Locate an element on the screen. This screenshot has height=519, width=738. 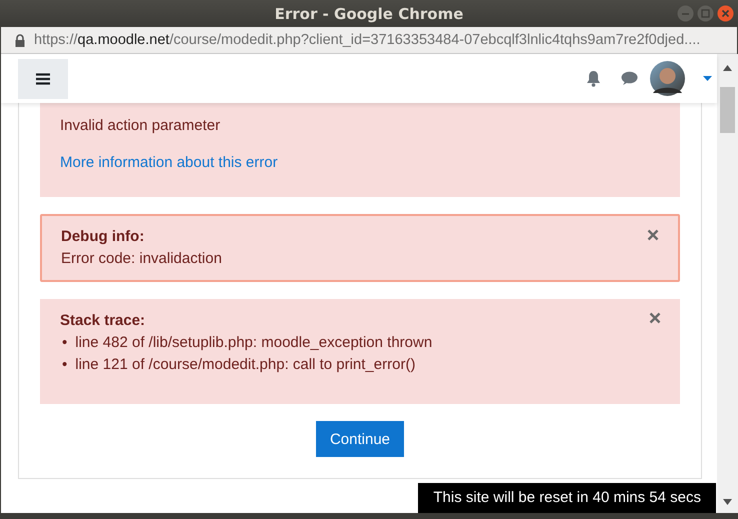
trace-line: line 121 of /course/modedit.php: call to print_error() is located at coordinates (245, 365).